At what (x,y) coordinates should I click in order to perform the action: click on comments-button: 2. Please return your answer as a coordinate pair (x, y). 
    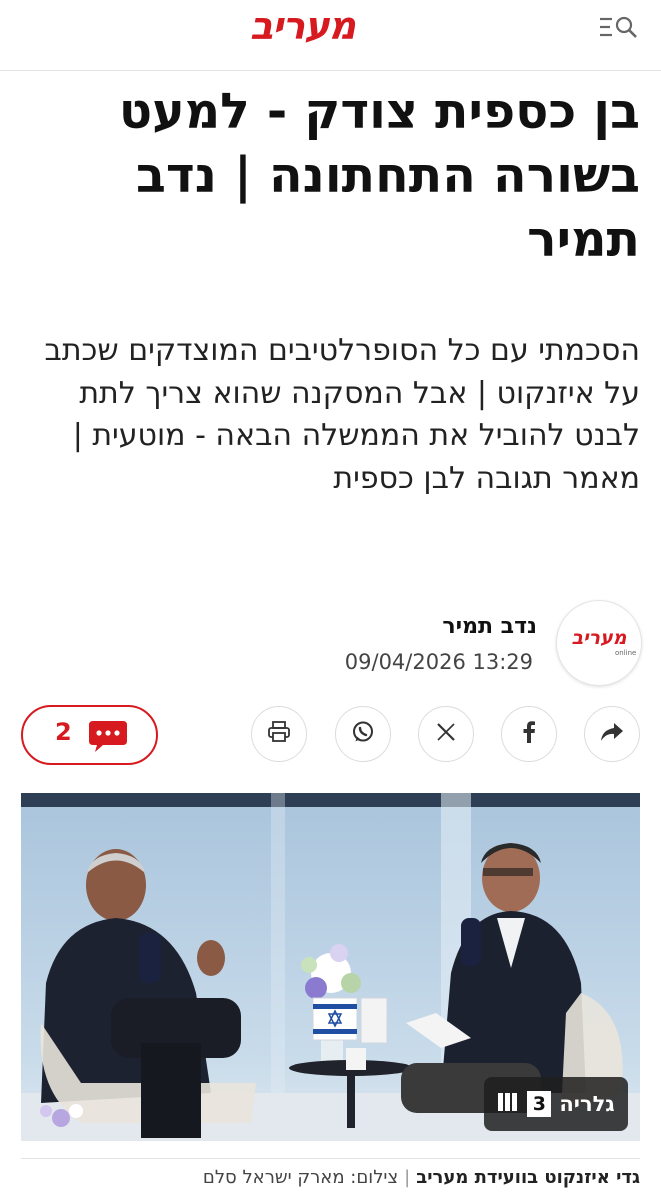
    Looking at the image, I should click on (89, 735).